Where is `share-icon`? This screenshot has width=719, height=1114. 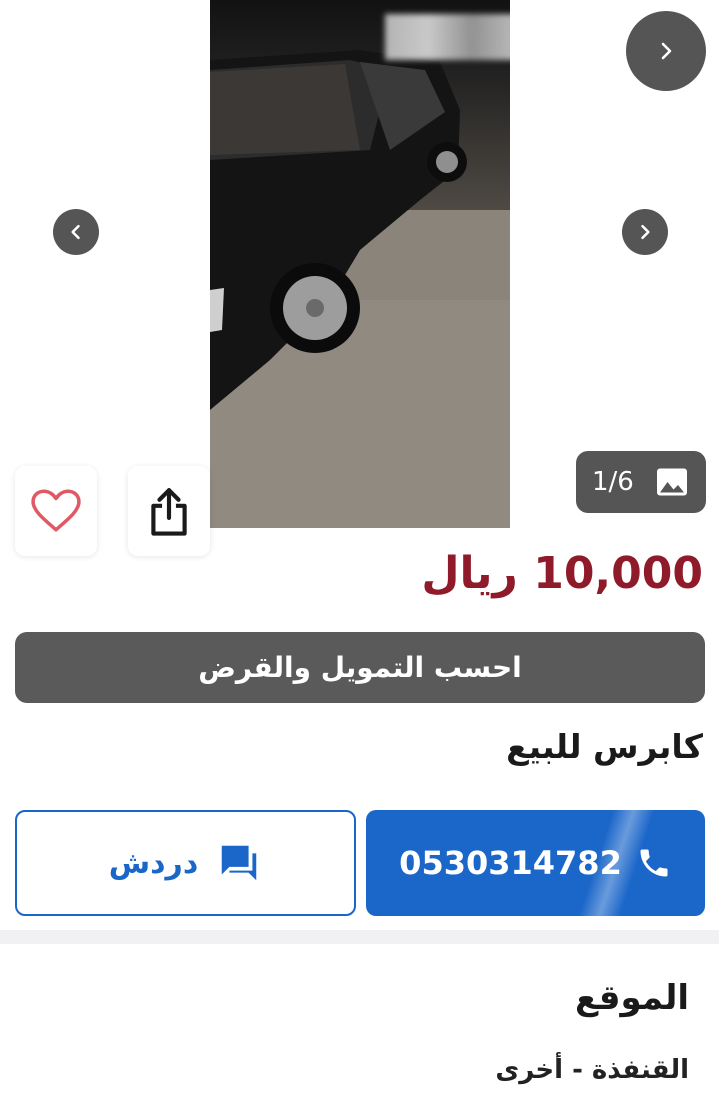
share-icon is located at coordinates (169, 512).